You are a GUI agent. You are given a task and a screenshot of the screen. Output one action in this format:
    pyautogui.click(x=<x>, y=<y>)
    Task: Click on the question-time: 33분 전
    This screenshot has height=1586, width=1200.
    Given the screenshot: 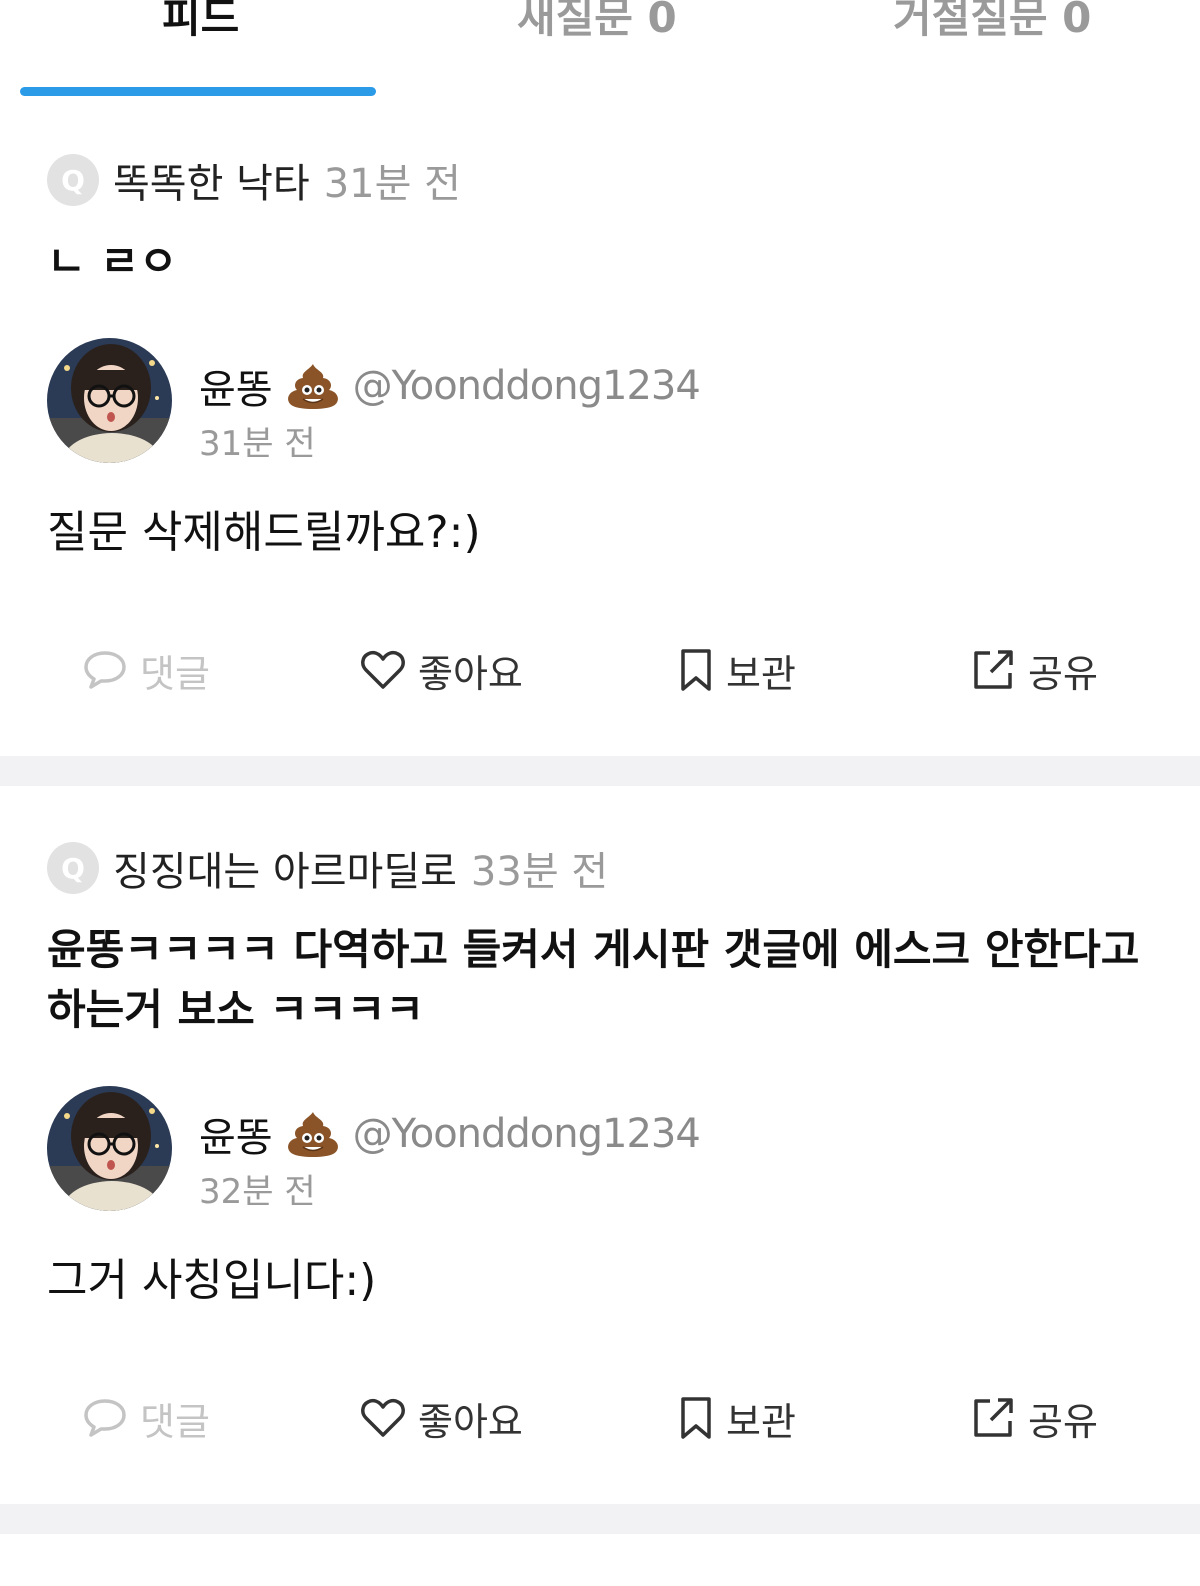 What is the action you would take?
    pyautogui.click(x=539, y=872)
    